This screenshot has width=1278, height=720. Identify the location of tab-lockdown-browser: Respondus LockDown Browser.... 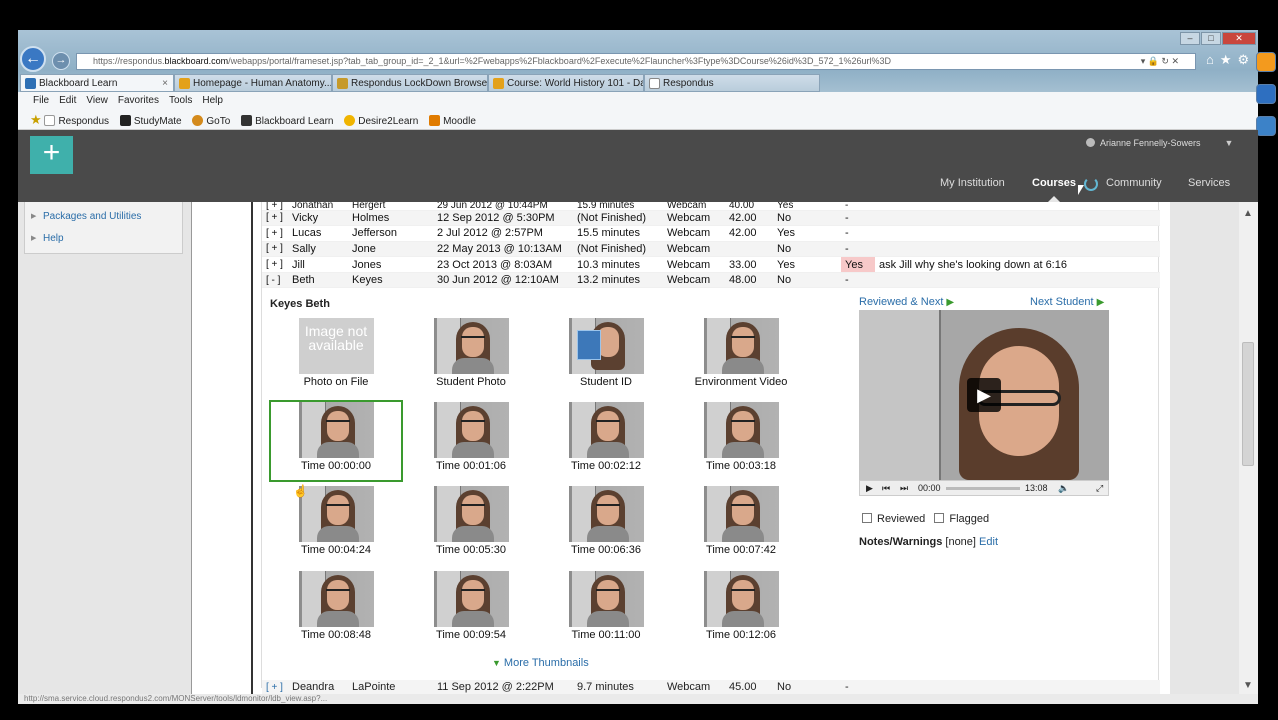
(410, 83).